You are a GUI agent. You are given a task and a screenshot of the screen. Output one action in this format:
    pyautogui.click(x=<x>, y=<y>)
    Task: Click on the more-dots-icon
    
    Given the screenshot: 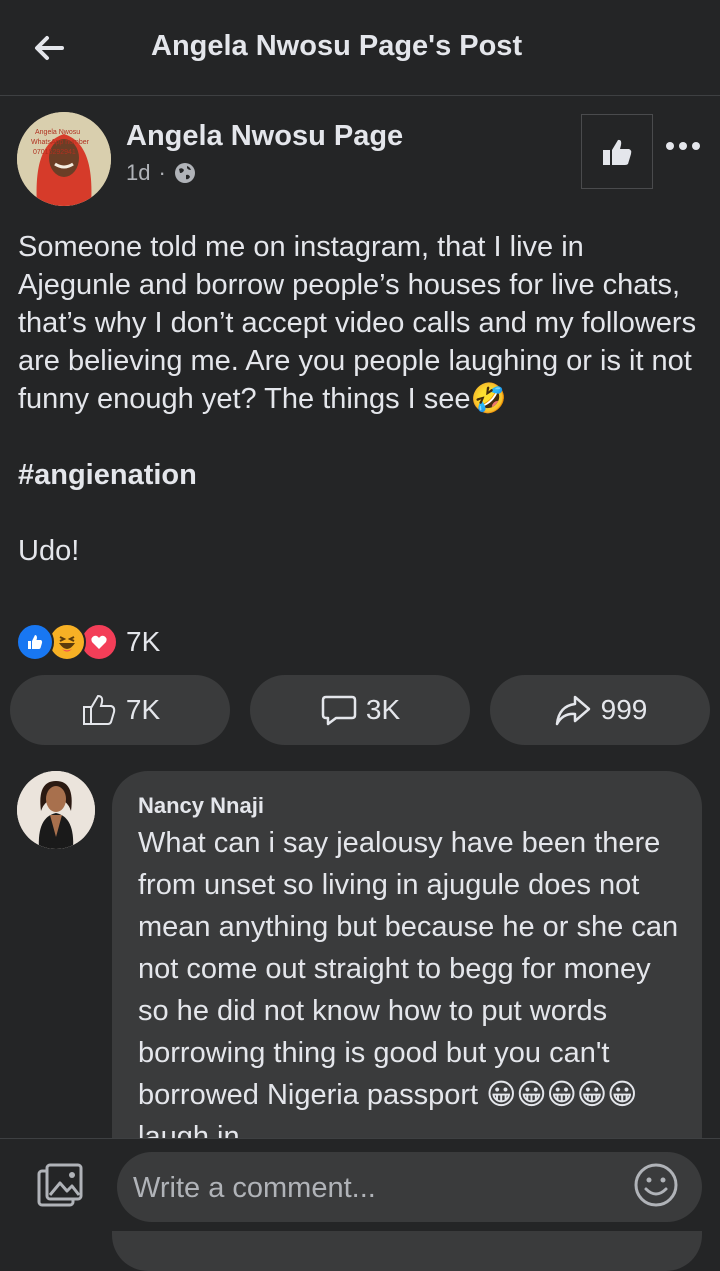 What is the action you would take?
    pyautogui.click(x=683, y=146)
    